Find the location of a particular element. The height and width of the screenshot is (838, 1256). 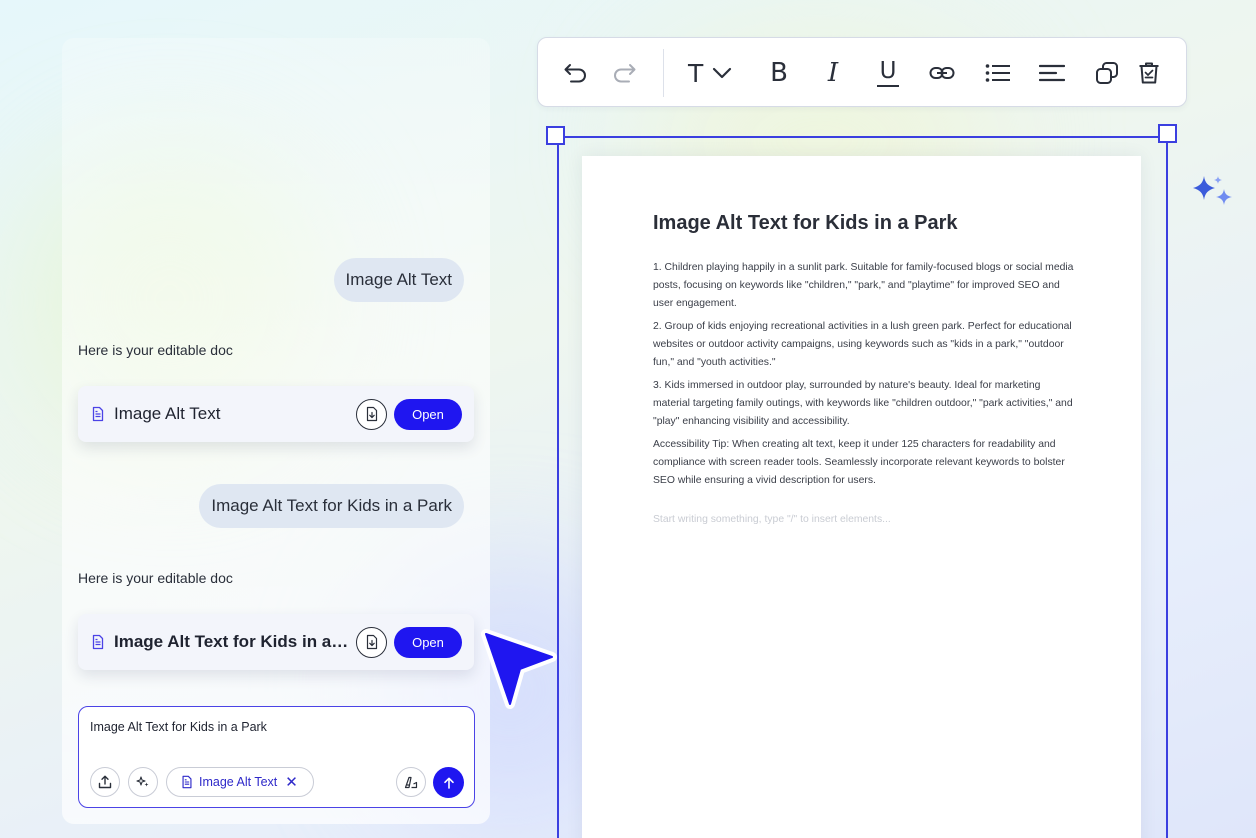

bullet-list-icon is located at coordinates (997, 73).